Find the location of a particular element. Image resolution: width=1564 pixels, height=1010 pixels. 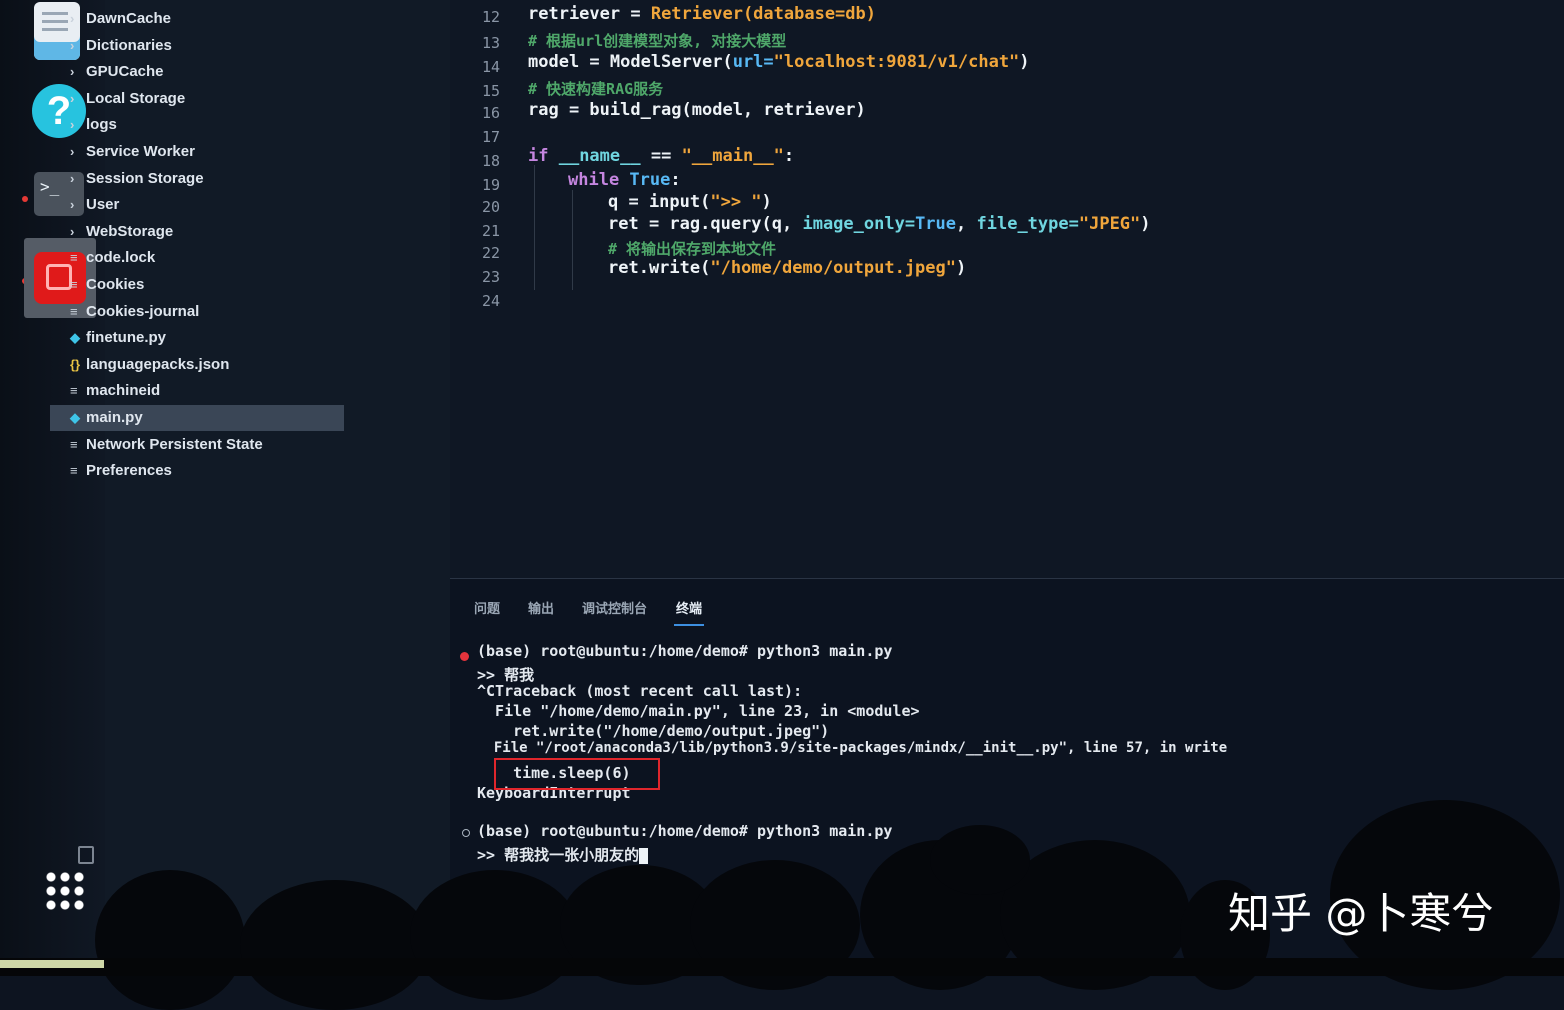

explorer-folder: › Dictionaries is located at coordinates (121, 46).